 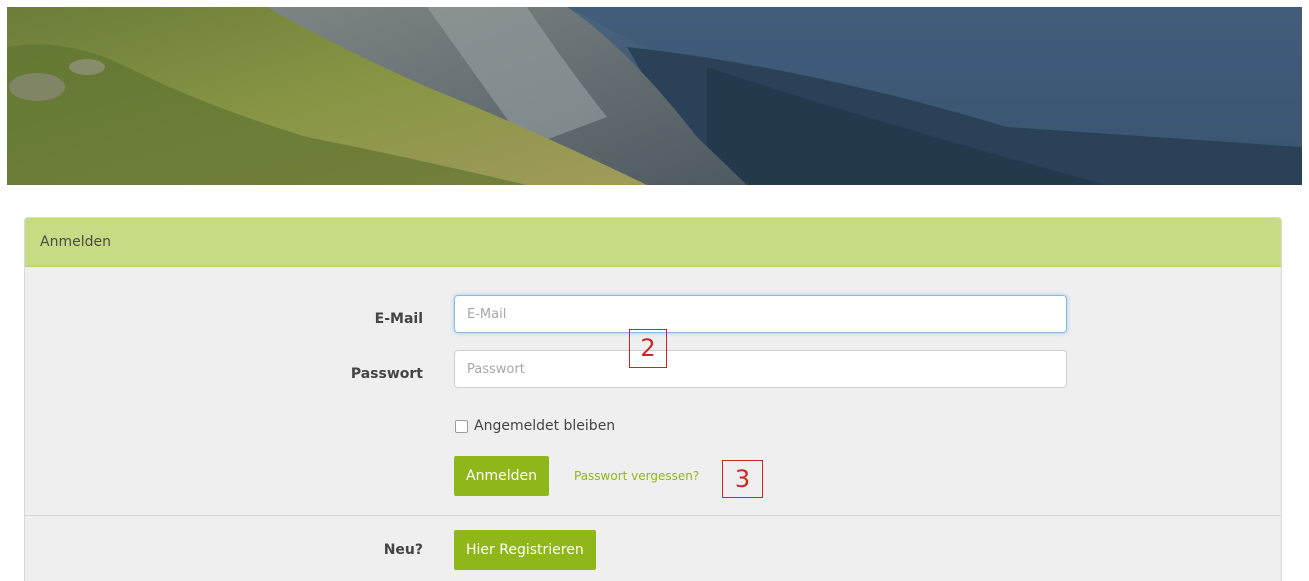 I want to click on annotation-marker-3: 3, so click(x=742, y=479).